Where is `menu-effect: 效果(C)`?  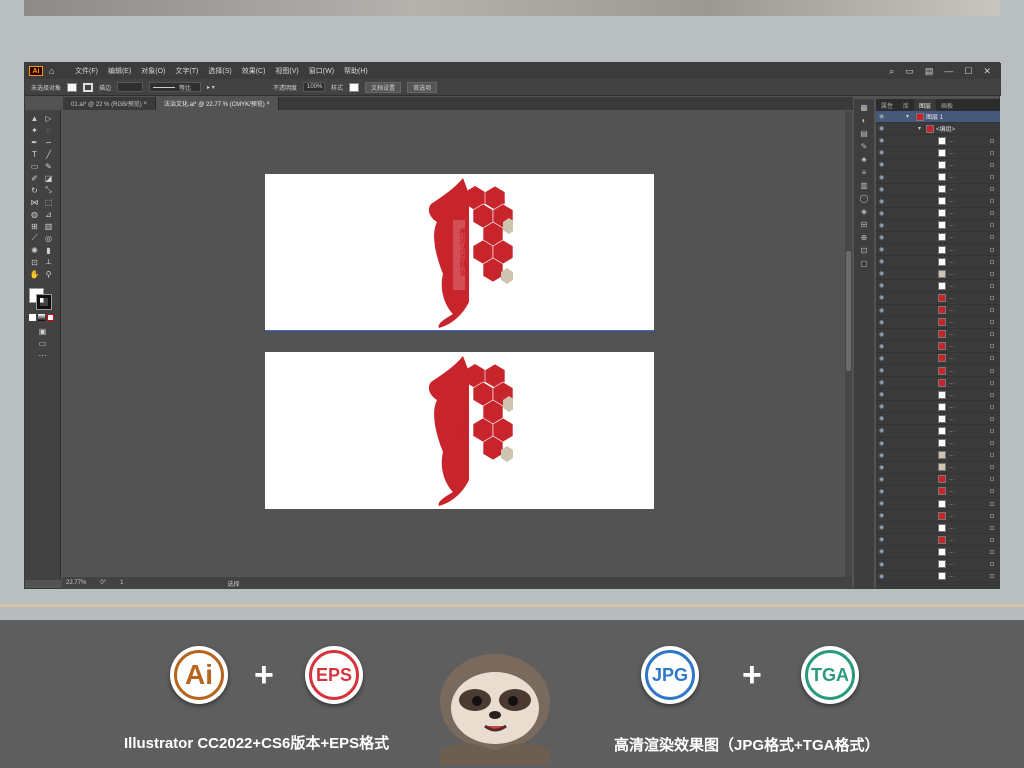 menu-effect: 效果(C) is located at coordinates (254, 71).